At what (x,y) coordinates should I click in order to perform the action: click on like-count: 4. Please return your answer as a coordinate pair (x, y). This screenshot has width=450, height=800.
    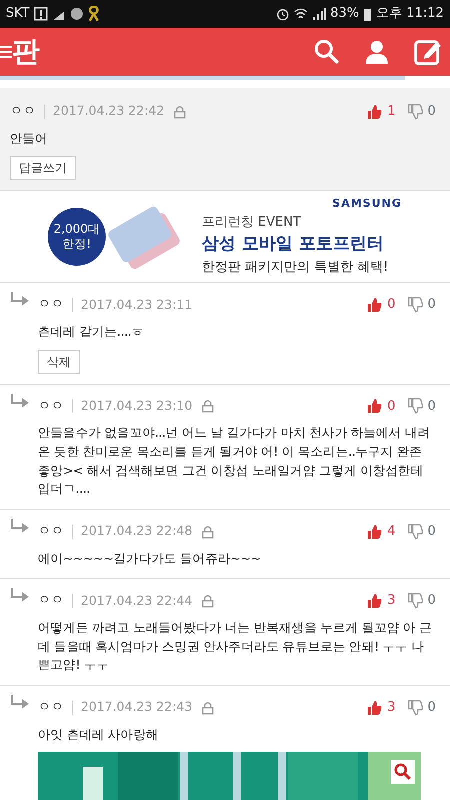
    Looking at the image, I should click on (391, 532).